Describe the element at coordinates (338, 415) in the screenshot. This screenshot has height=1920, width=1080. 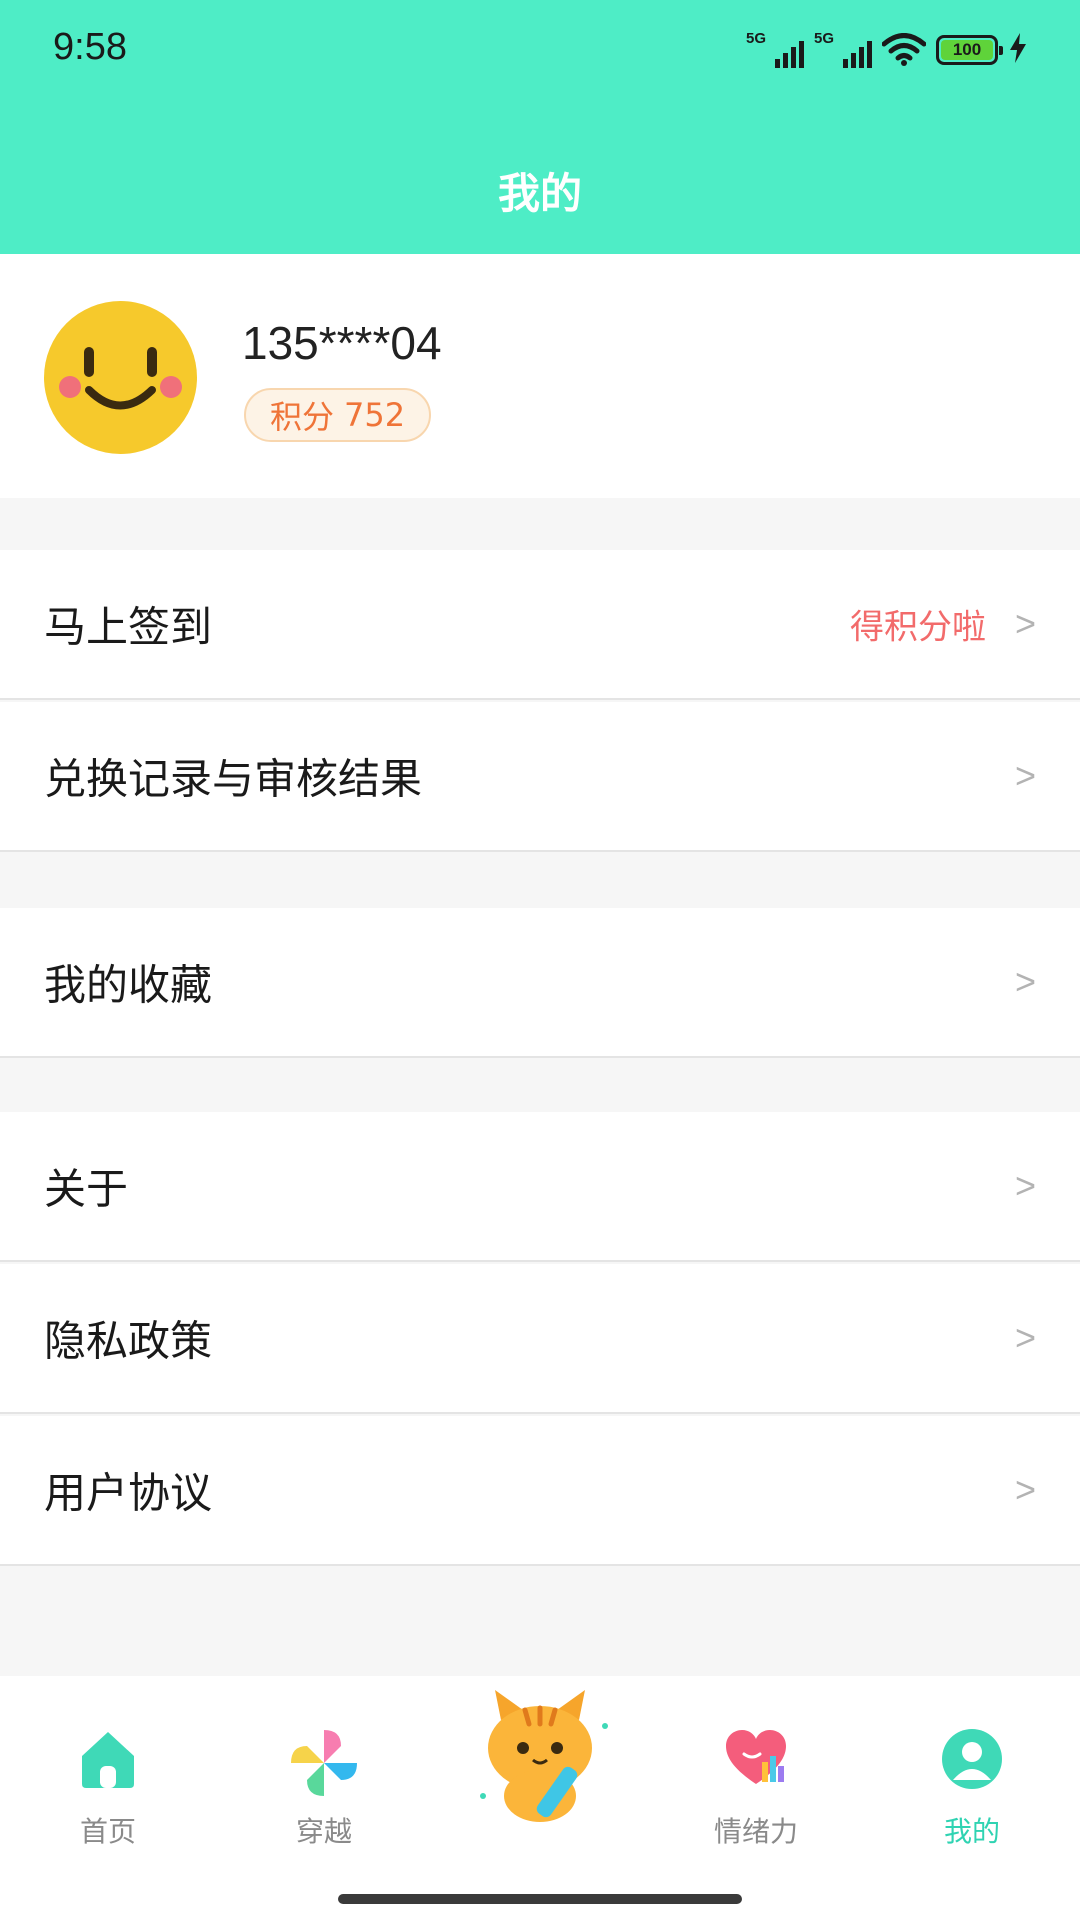
I see `points-badge: 积分 752` at that location.